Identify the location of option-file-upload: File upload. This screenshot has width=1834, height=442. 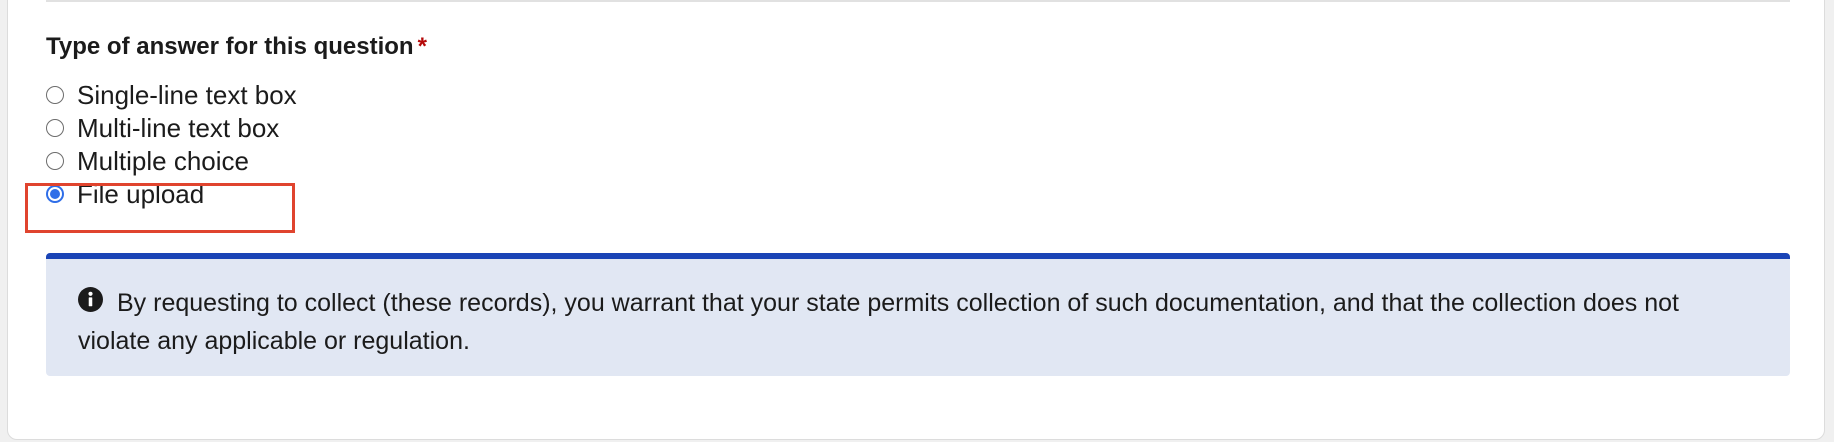
(125, 194).